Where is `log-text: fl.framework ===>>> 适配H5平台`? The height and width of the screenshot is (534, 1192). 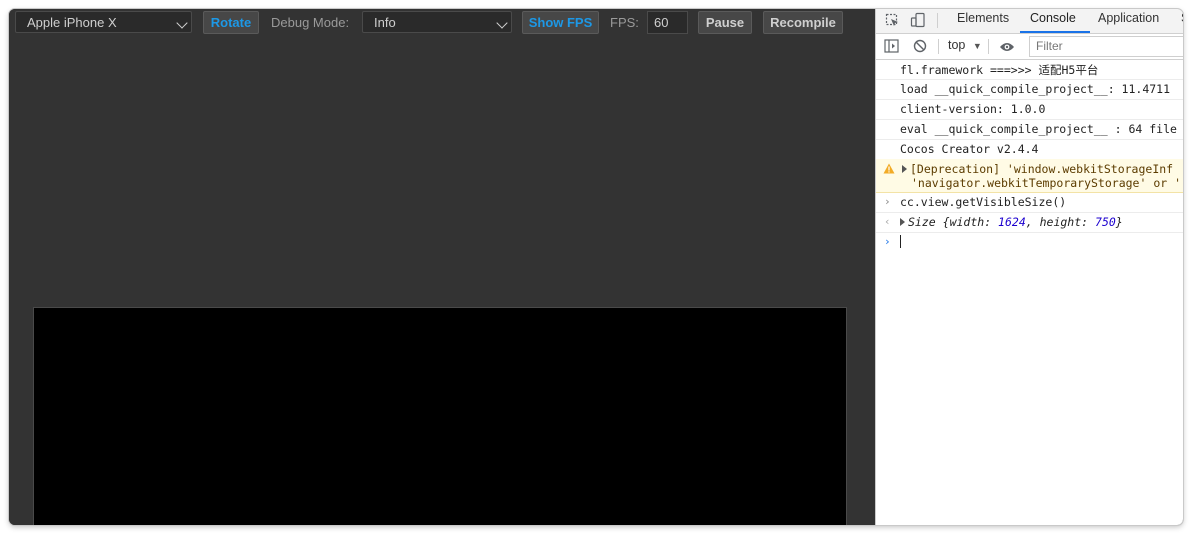 log-text: fl.framework ===>>> 适配H5平台 is located at coordinates (999, 70).